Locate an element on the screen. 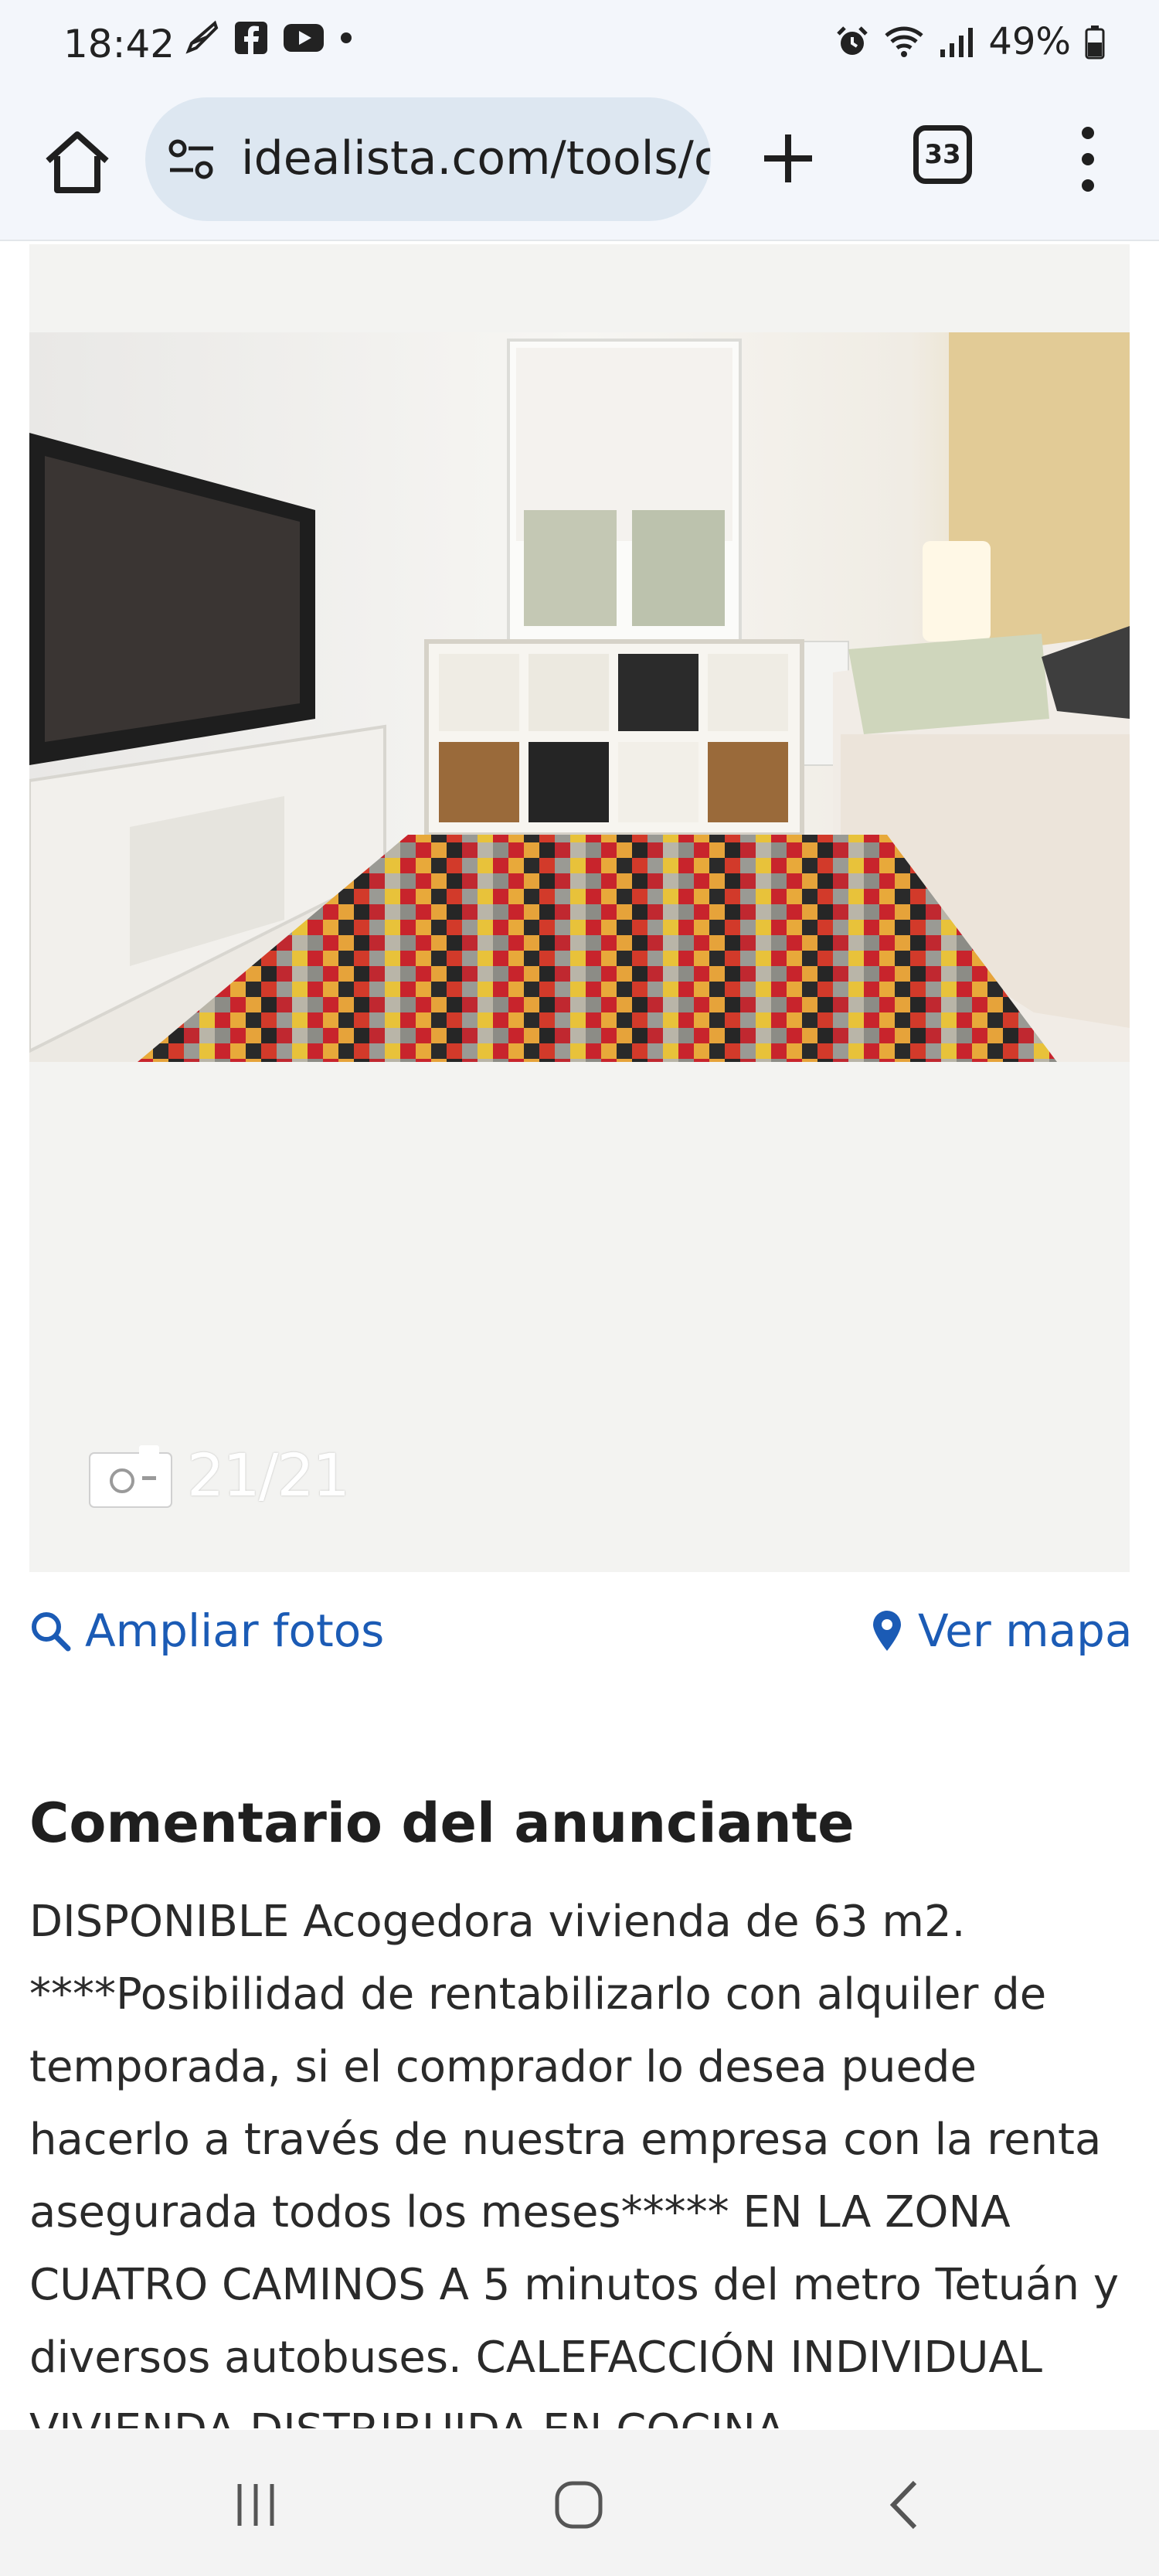 This screenshot has height=2576, width=1159. camera-icon is located at coordinates (130, 1476).